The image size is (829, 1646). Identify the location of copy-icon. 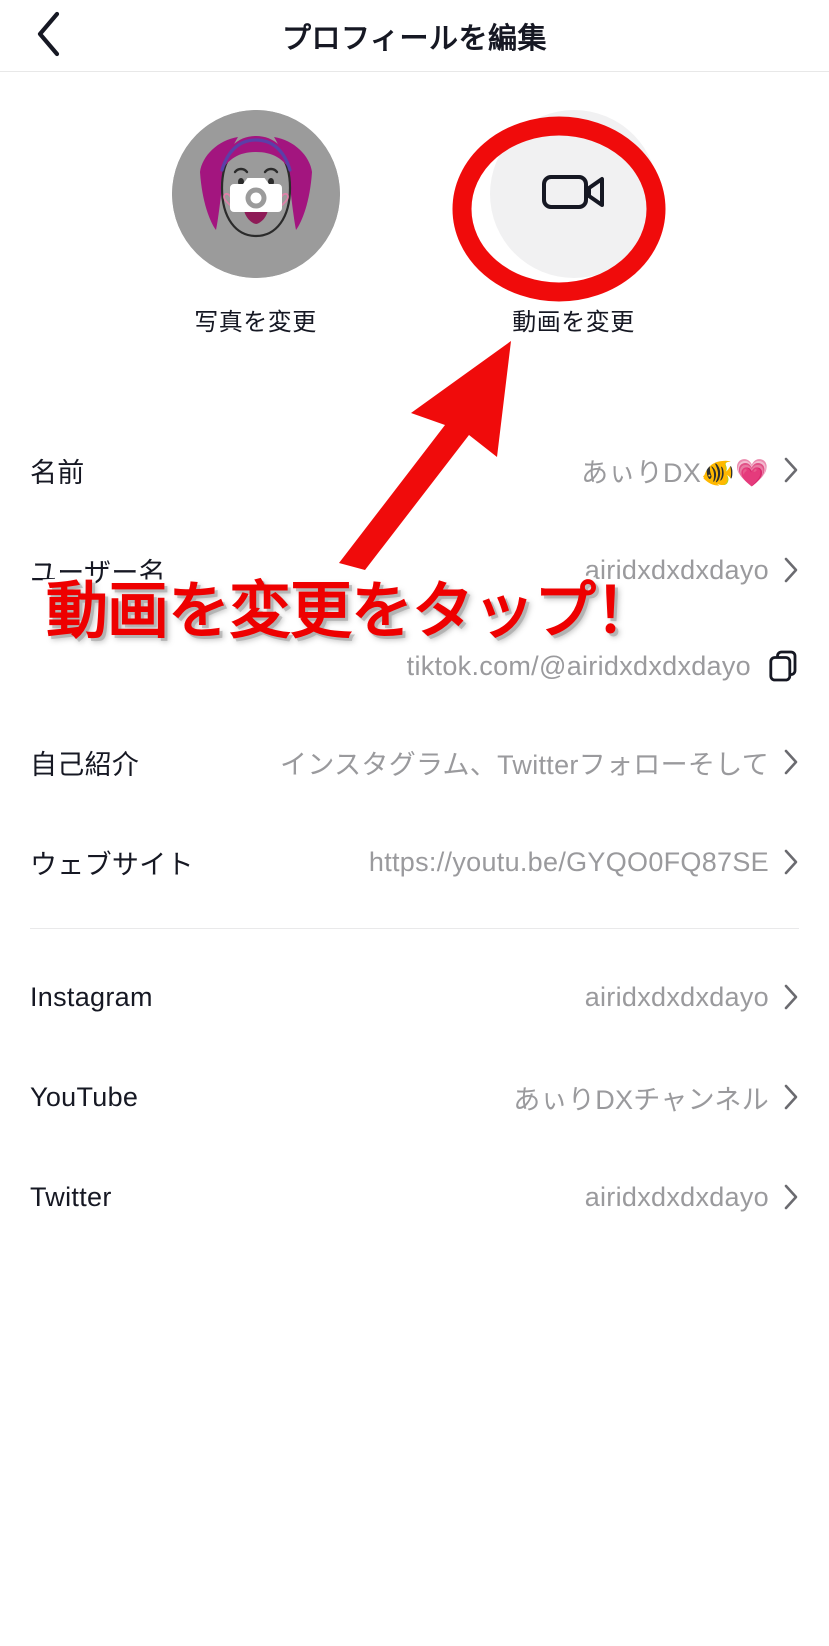
(784, 666).